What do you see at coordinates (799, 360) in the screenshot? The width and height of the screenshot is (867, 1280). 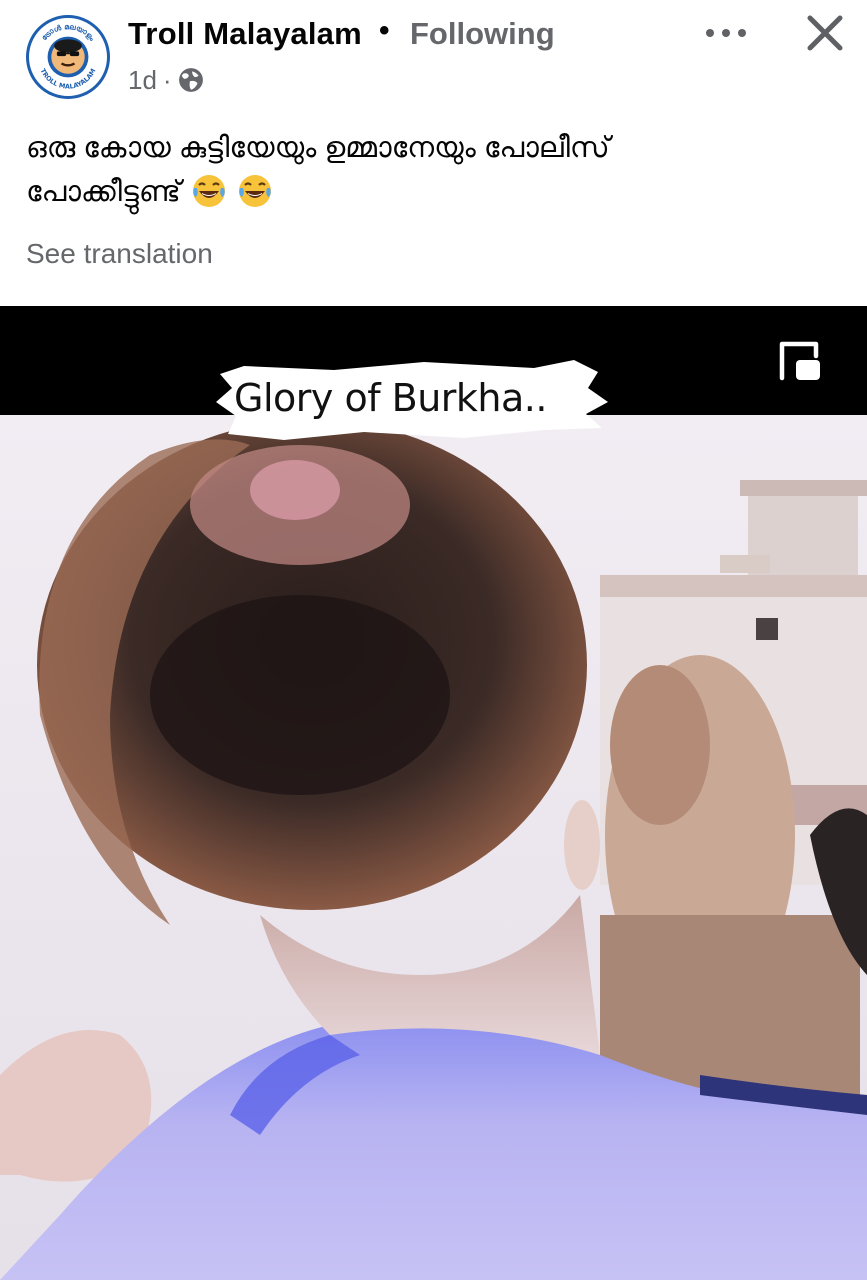 I see `picture-in-picture-icon` at bounding box center [799, 360].